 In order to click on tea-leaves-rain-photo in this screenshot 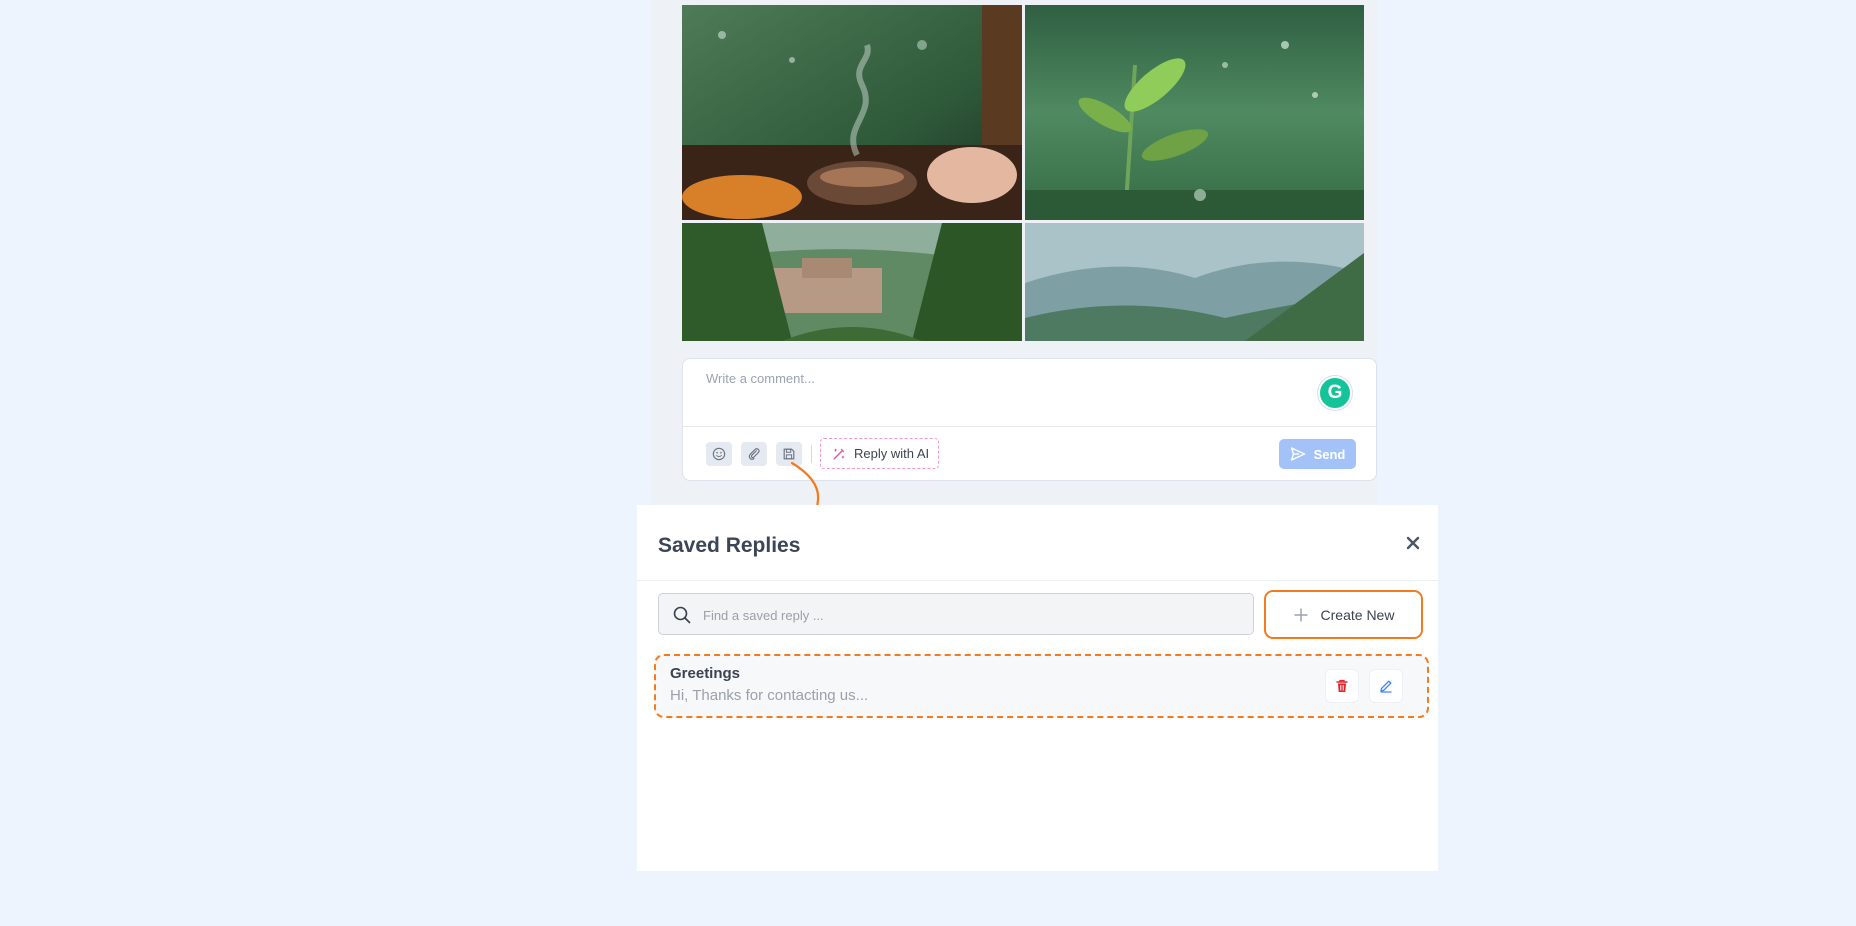, I will do `click(1194, 112)`.